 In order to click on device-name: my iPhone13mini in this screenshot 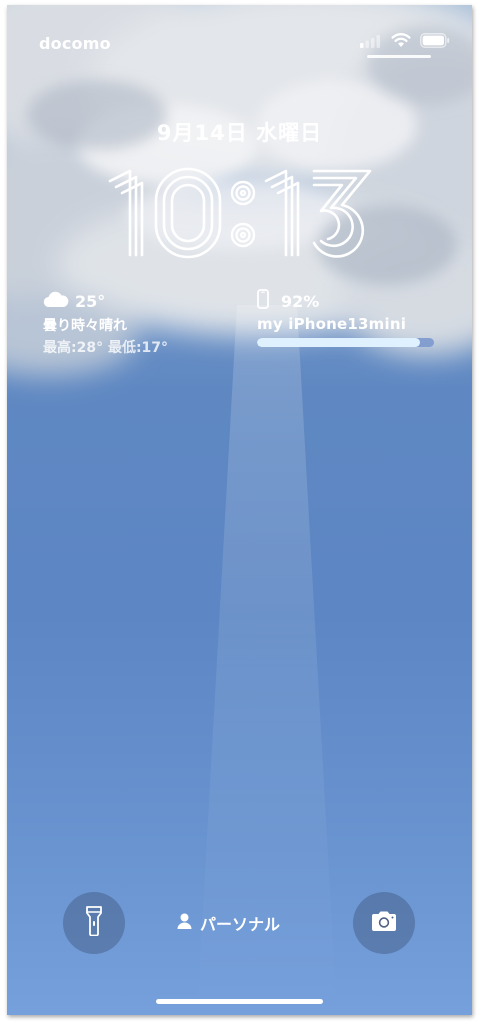, I will do `click(332, 324)`.